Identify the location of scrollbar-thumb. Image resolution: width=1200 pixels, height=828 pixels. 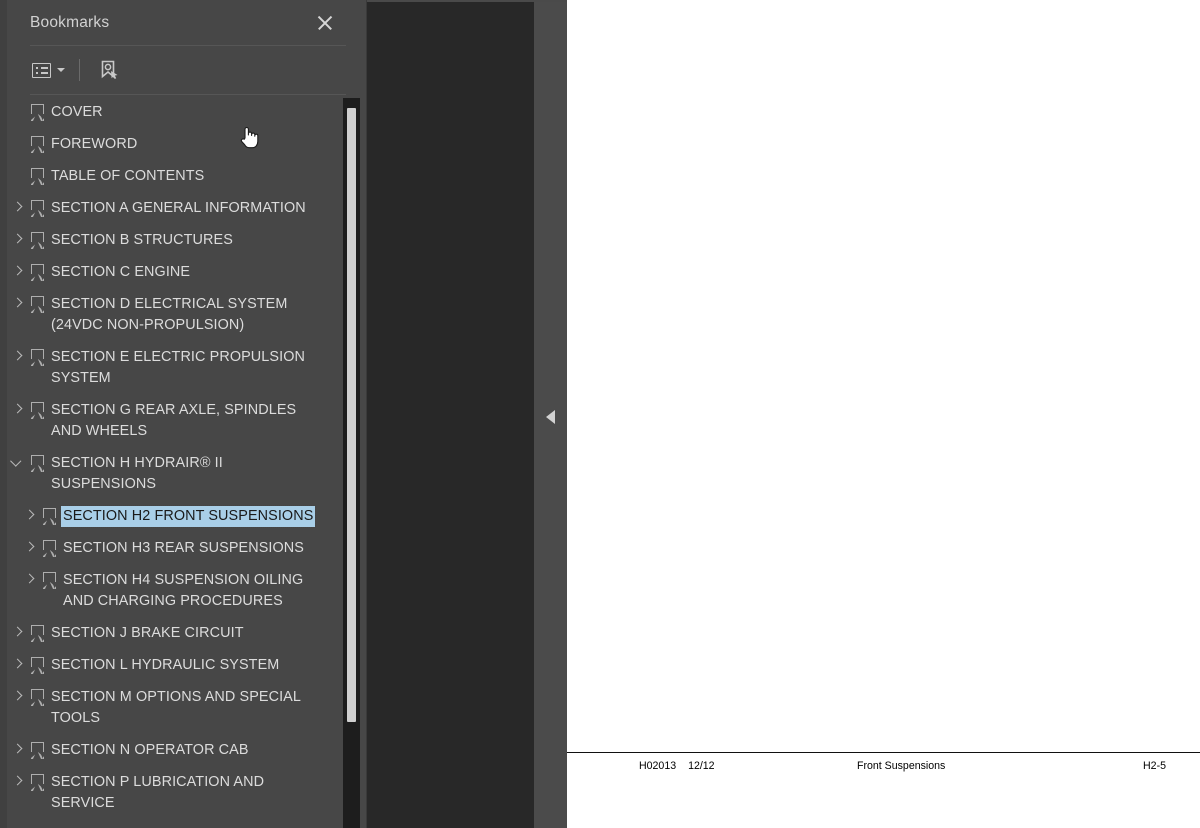
(351, 415).